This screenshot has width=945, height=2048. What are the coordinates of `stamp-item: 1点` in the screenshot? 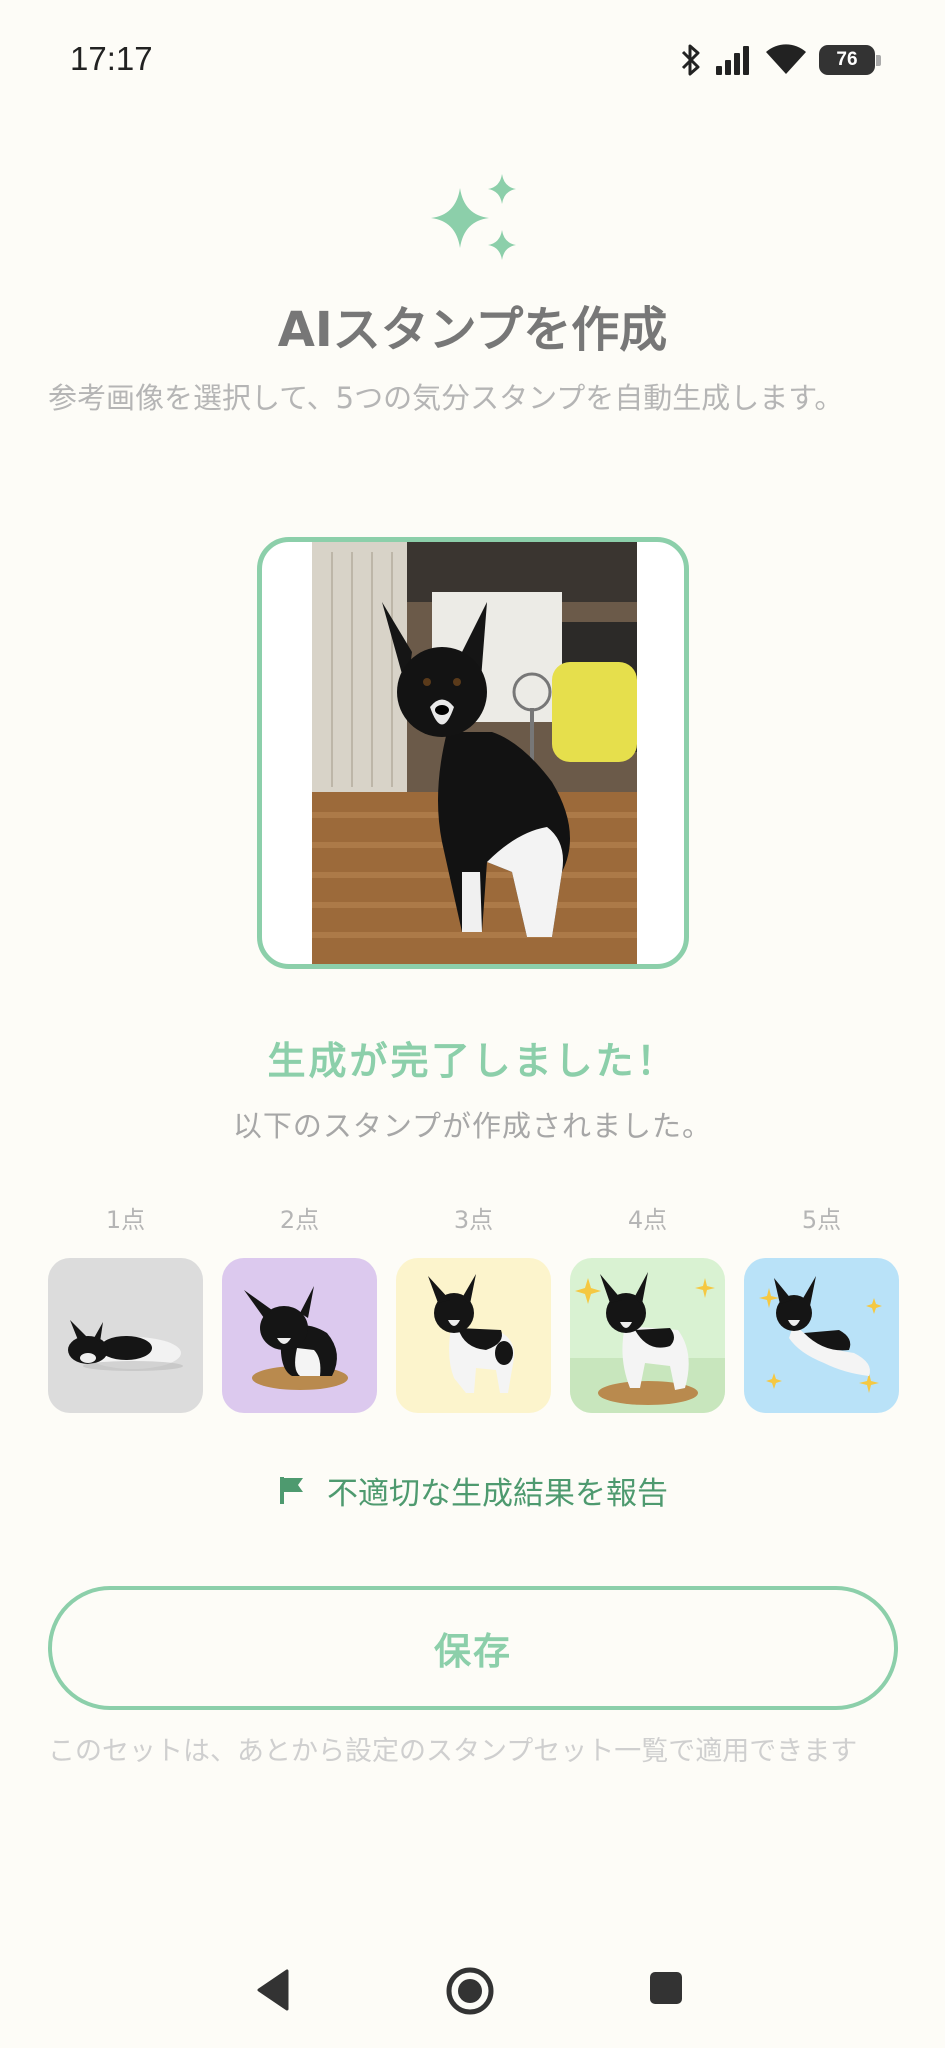 It's located at (125, 1306).